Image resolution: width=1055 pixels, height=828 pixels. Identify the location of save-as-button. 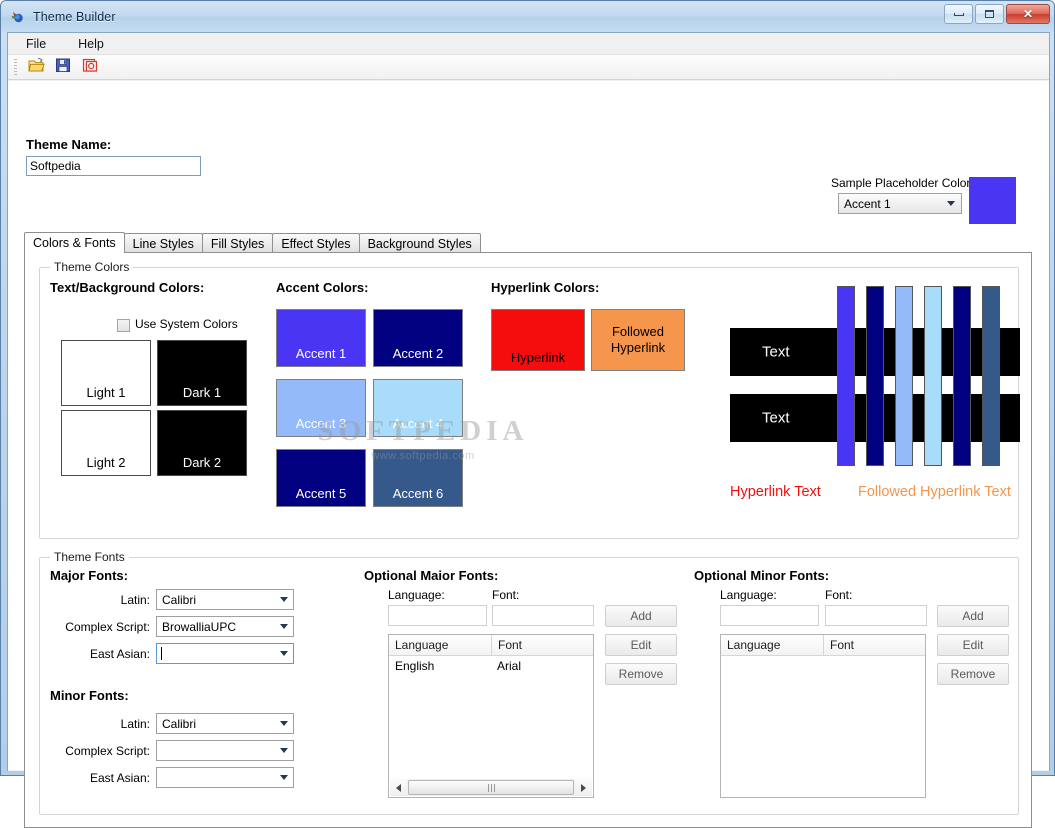
(90, 67).